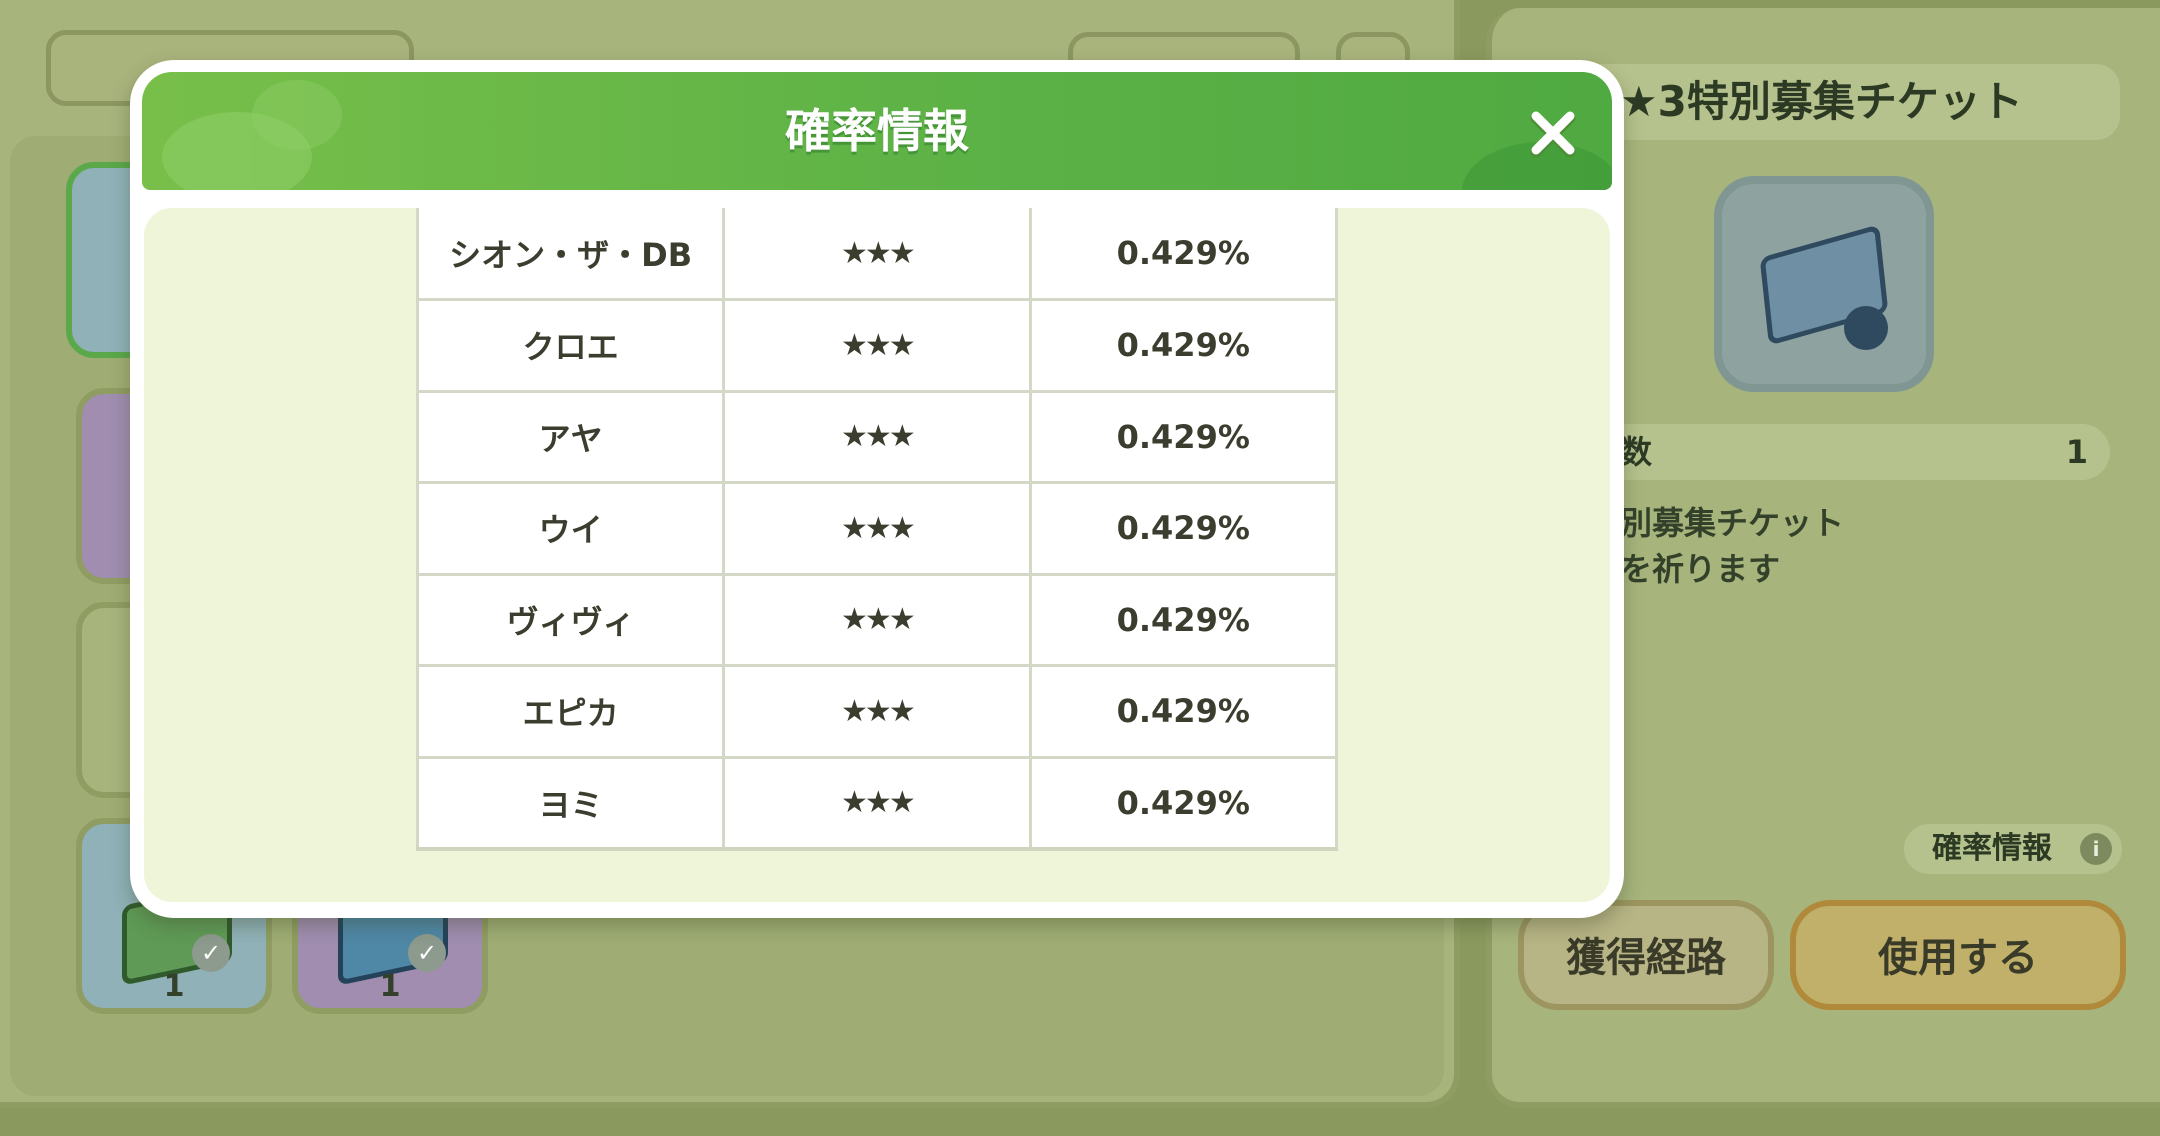 The image size is (2160, 1136). Describe the element at coordinates (1870, 546) in the screenshot. I see `item-description: 別募集チケット を祈ります` at that location.